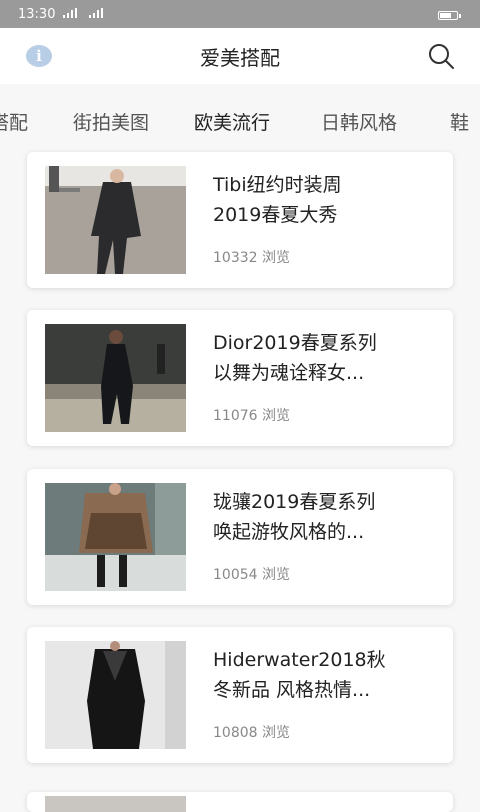 The height and width of the screenshot is (812, 480). Describe the element at coordinates (232, 121) in the screenshot. I see `tab-western-trends: 欧美流行` at that location.